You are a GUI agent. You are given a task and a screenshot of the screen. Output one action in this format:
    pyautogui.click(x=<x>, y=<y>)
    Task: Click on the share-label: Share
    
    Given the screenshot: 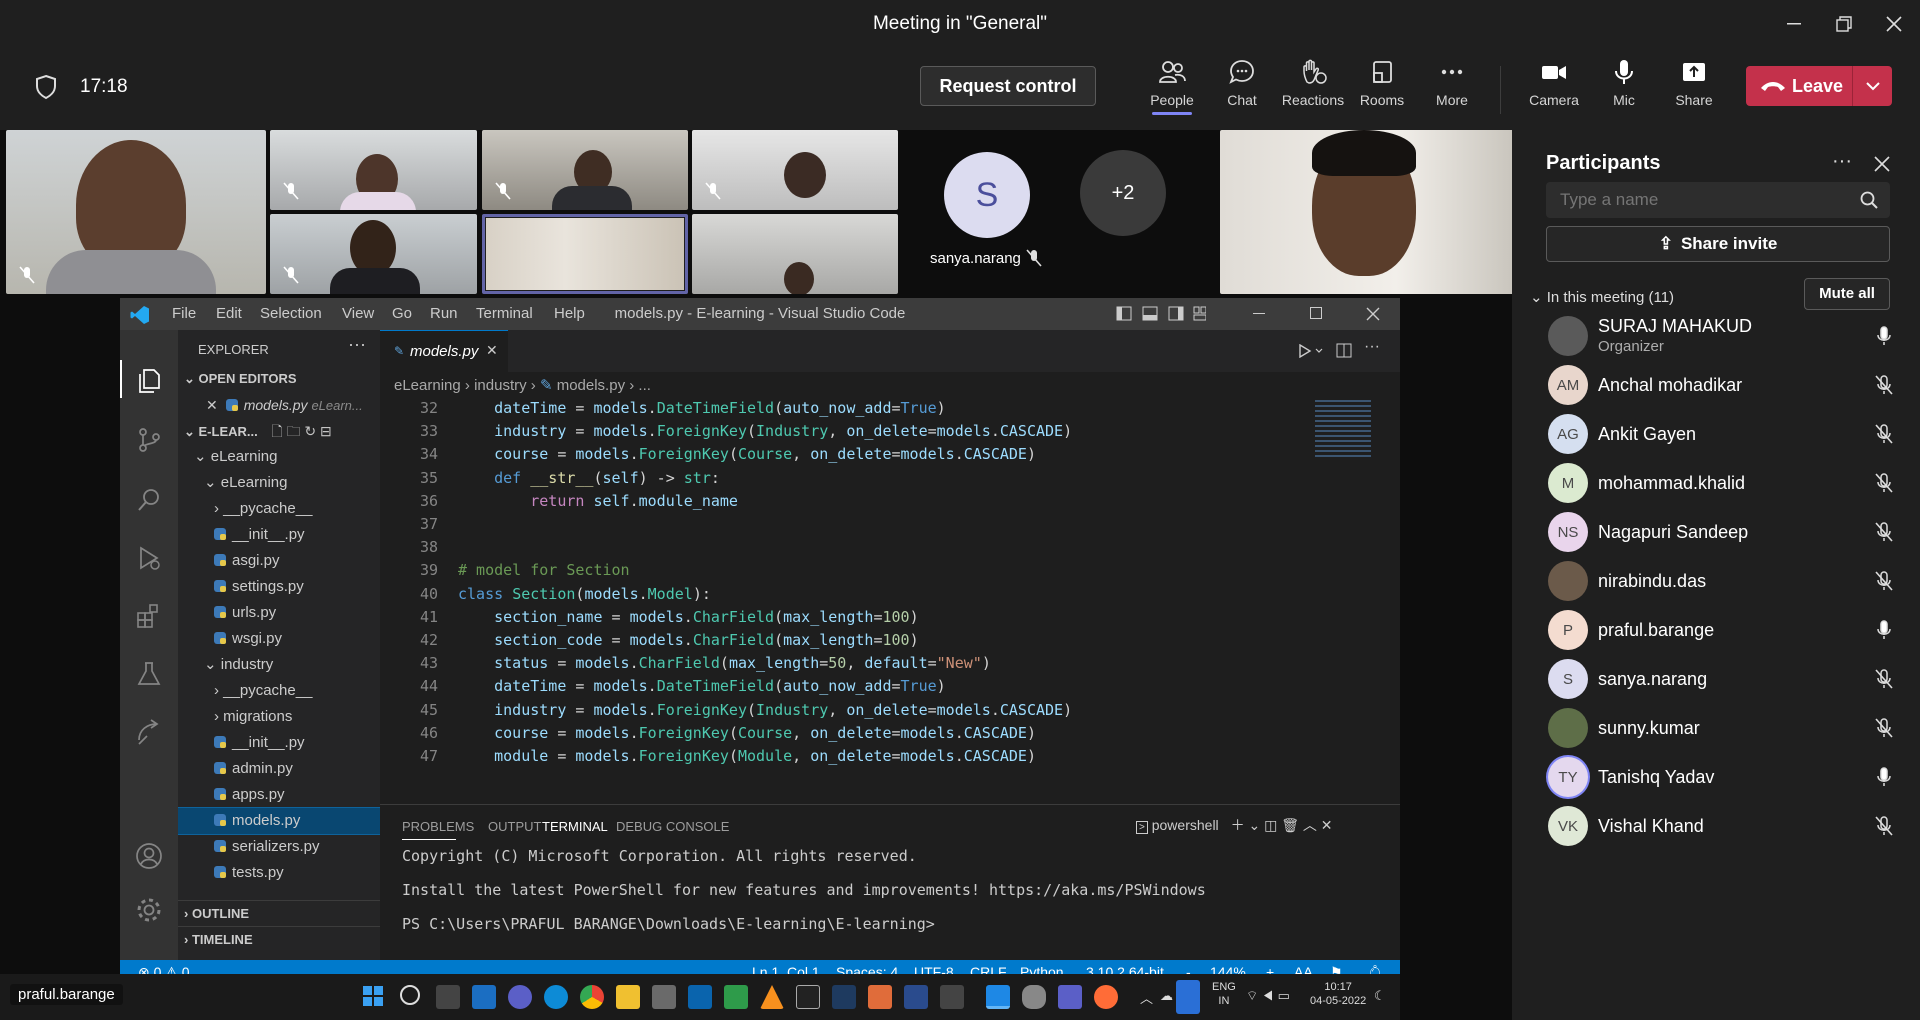 What is the action you would take?
    pyautogui.click(x=1693, y=100)
    